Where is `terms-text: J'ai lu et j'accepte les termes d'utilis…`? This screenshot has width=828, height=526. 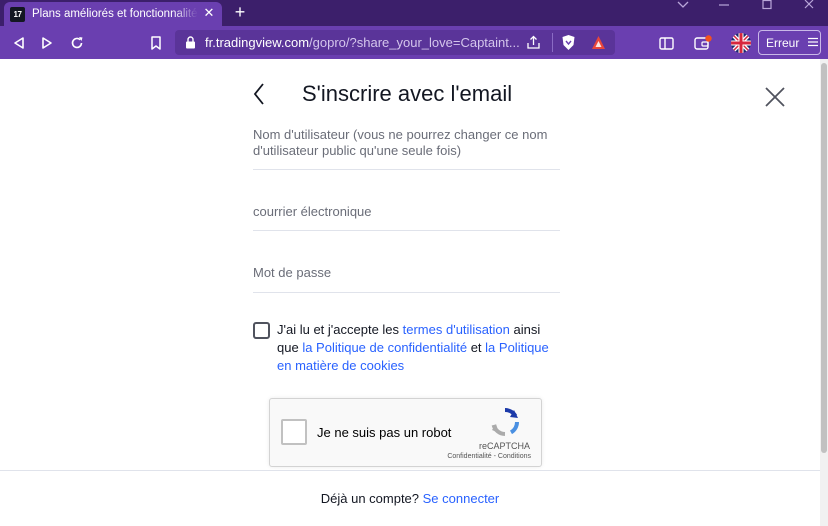 terms-text: J'ai lu et j'accepte les termes d'utilis… is located at coordinates (417, 348).